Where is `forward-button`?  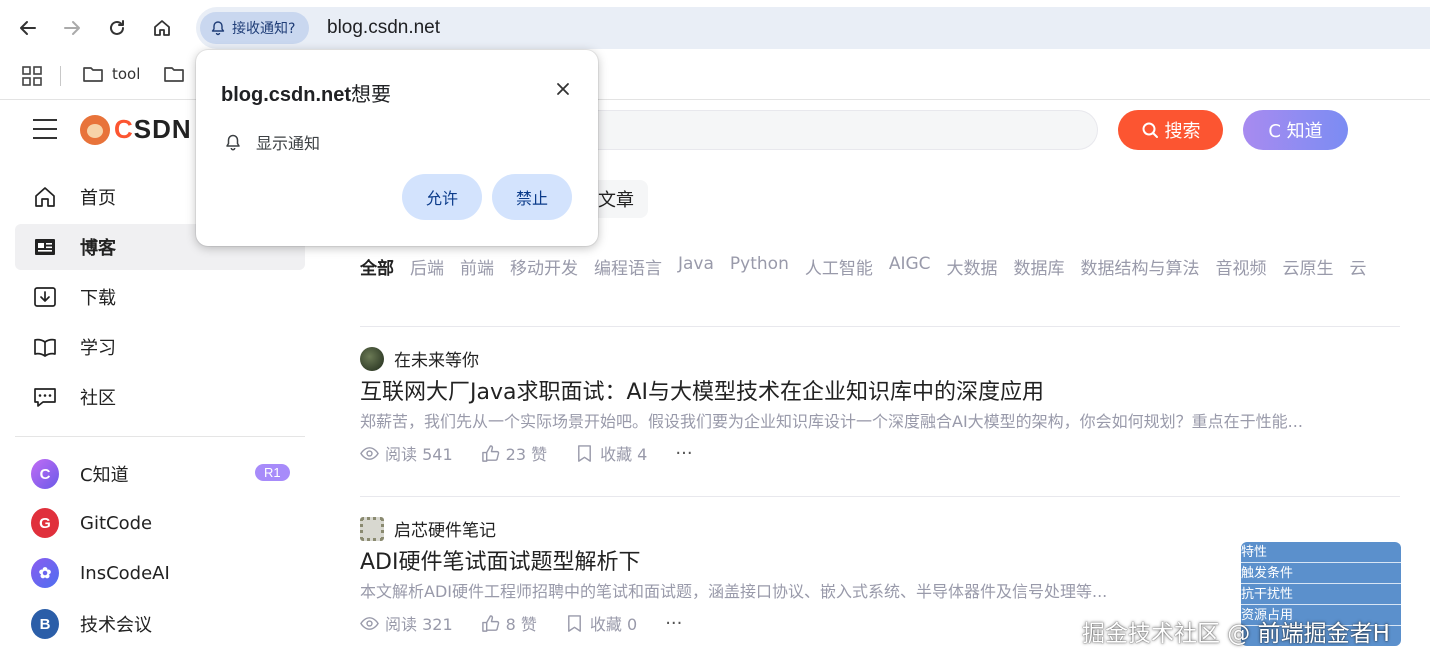 forward-button is located at coordinates (72, 28).